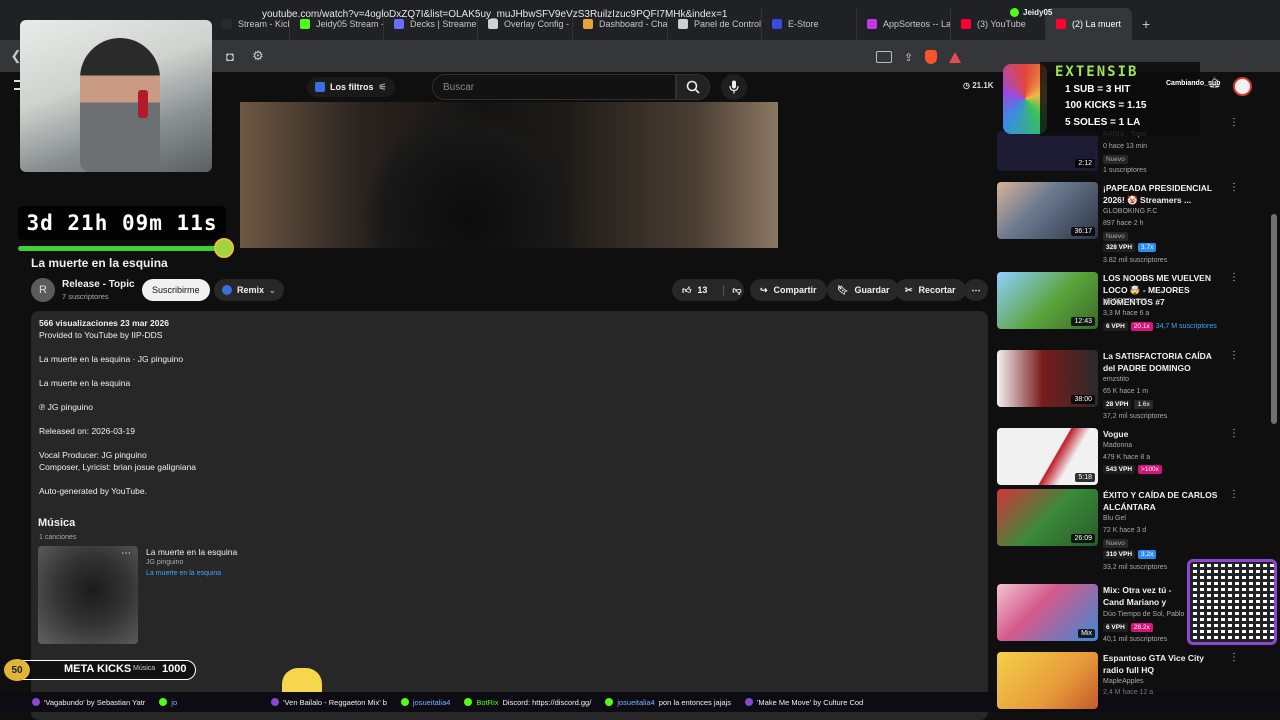 This screenshot has height=720, width=1280. Describe the element at coordinates (1047, 517) in the screenshot. I see `video-thumbnail: 26:09` at that location.